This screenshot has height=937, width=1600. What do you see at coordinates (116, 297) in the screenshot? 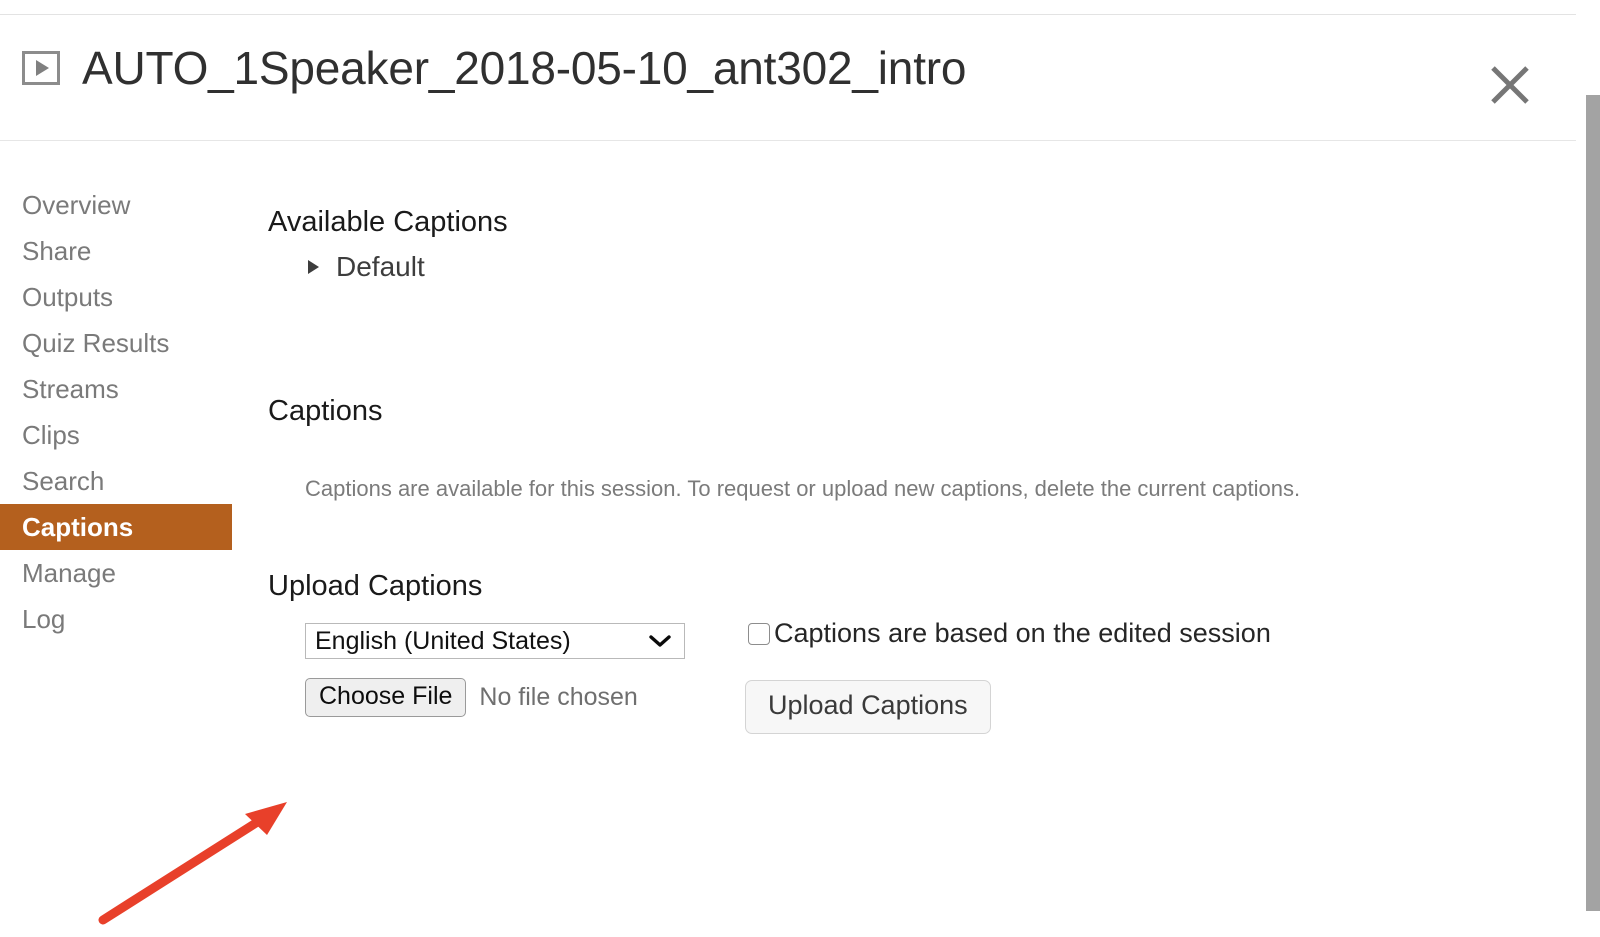
I see `sidebar-item-outputs: Outputs` at bounding box center [116, 297].